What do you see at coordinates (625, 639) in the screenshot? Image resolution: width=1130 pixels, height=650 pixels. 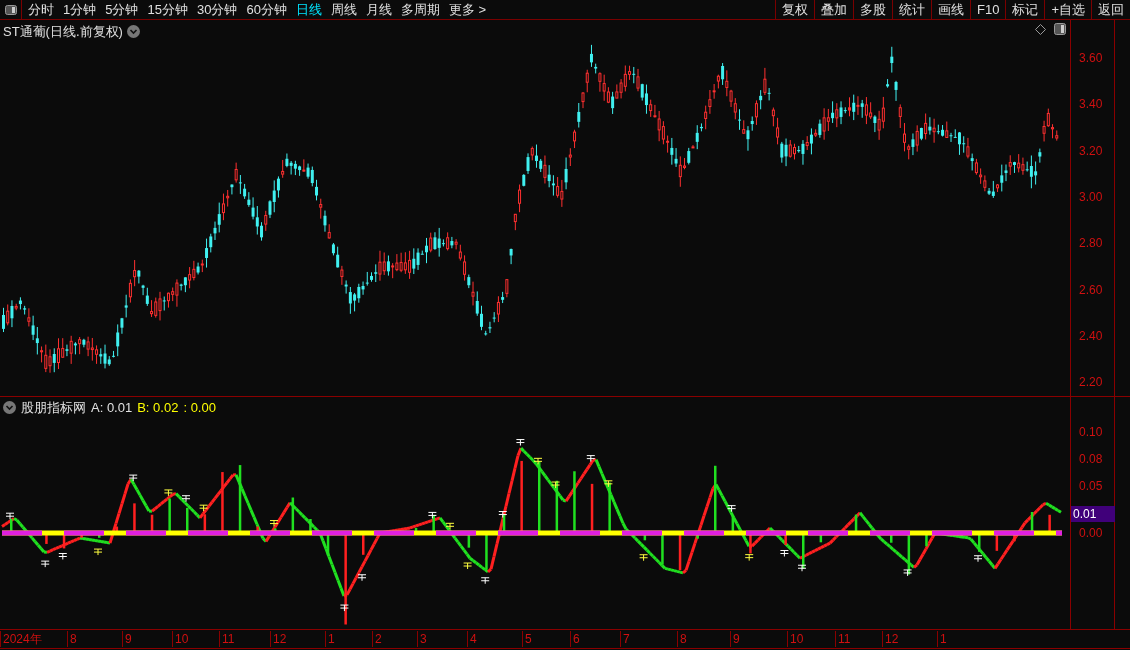 I see `time-axis-label: 7` at bounding box center [625, 639].